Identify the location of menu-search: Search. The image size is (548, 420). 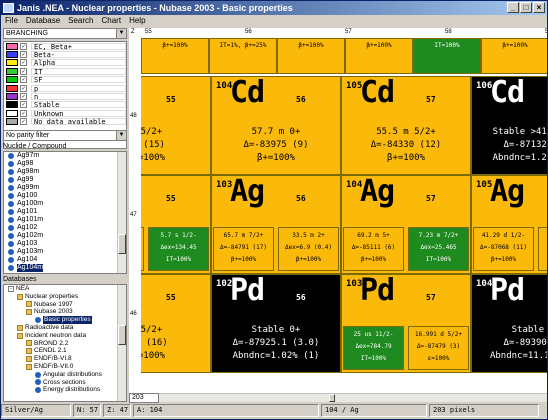
(80, 21).